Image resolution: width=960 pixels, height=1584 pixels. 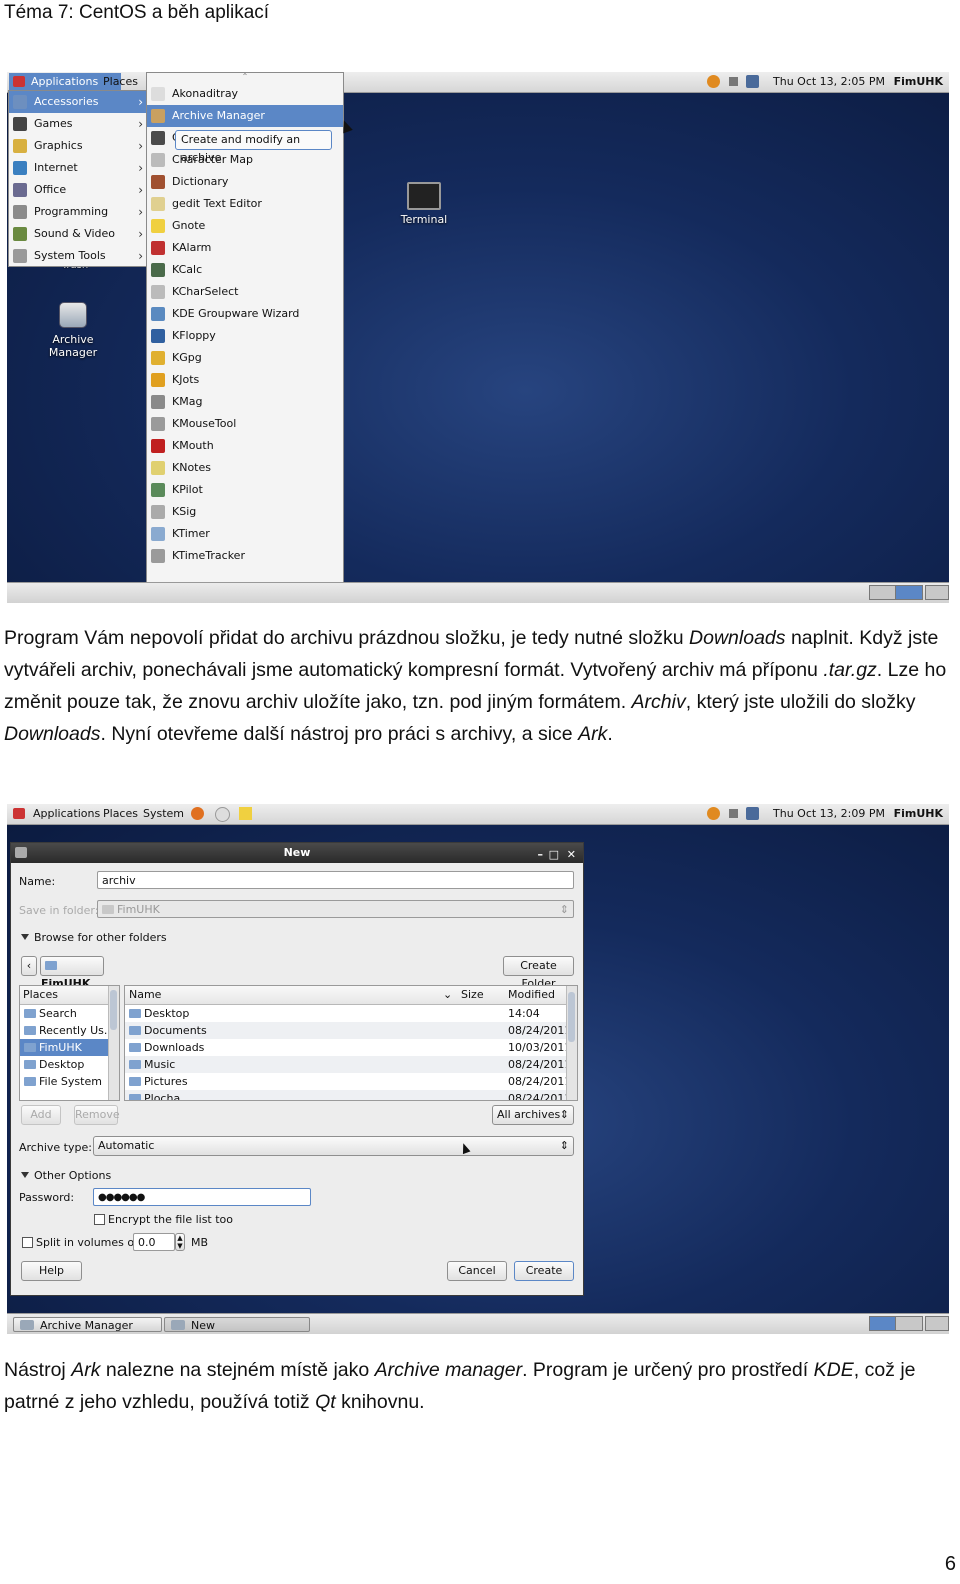 I want to click on menu-item-application: Archive Manager, so click(x=245, y=116).